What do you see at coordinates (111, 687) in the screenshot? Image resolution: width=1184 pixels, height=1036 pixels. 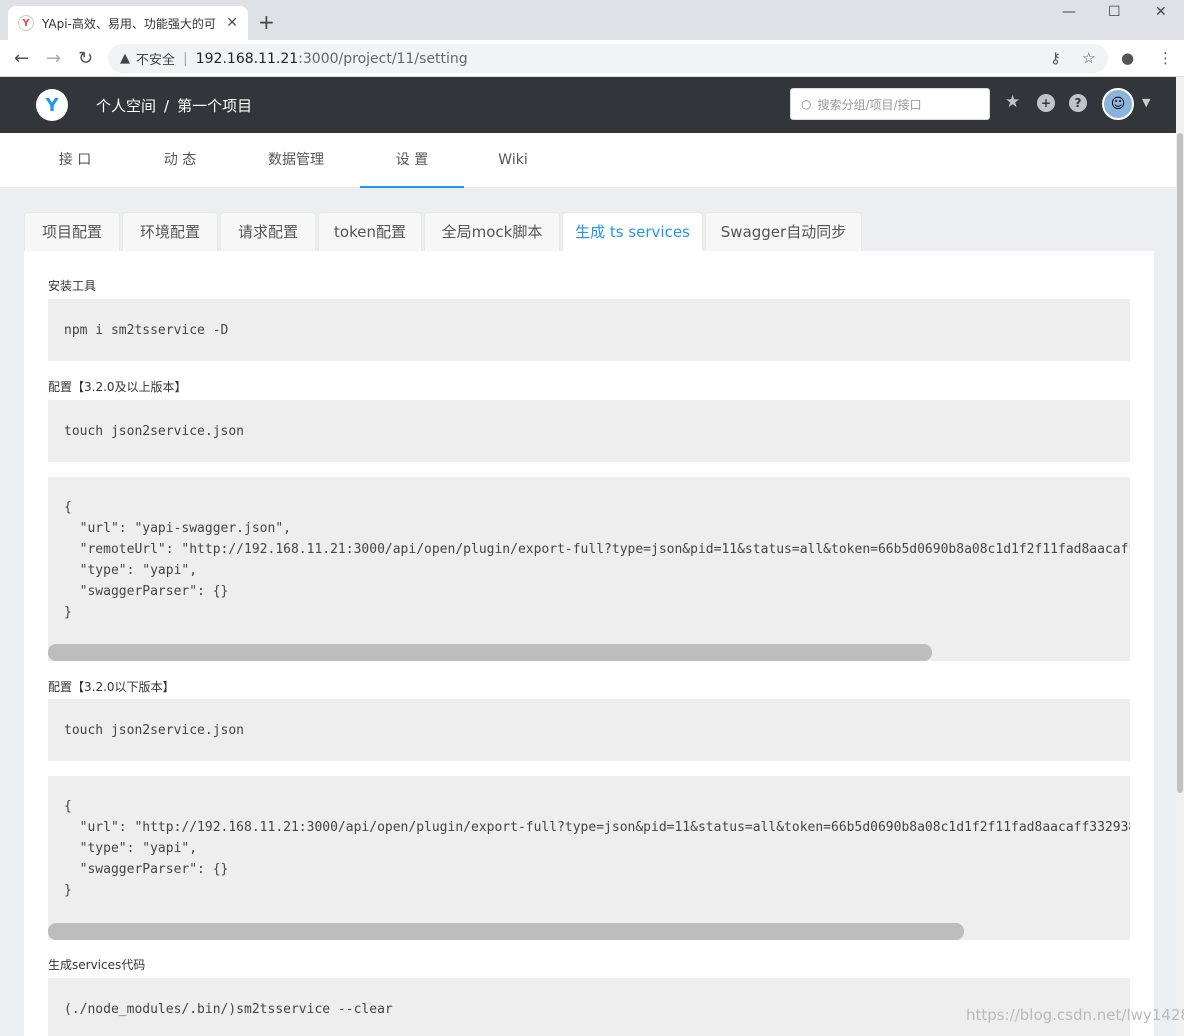 I see `config-old-section-label: 配置【3.2.0以下版本】` at bounding box center [111, 687].